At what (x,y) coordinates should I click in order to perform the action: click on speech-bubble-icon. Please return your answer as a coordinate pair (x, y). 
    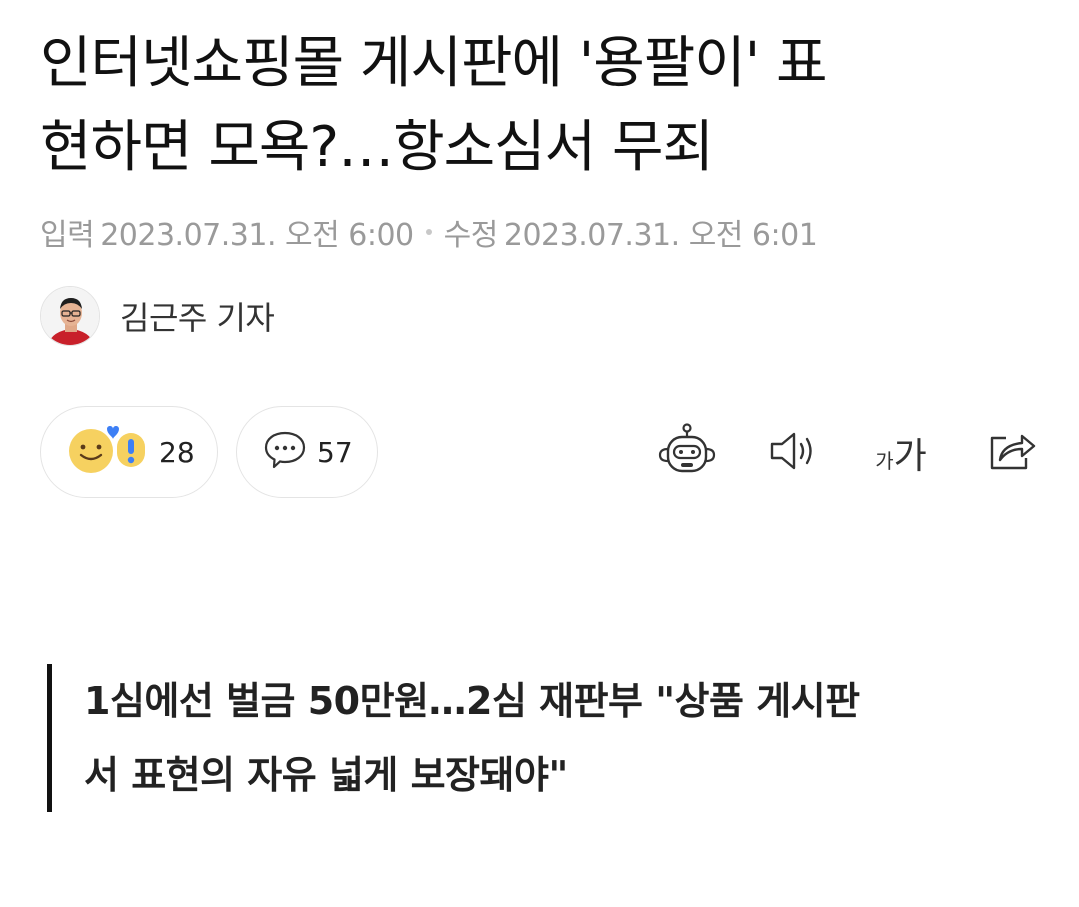
    Looking at the image, I should click on (285, 452).